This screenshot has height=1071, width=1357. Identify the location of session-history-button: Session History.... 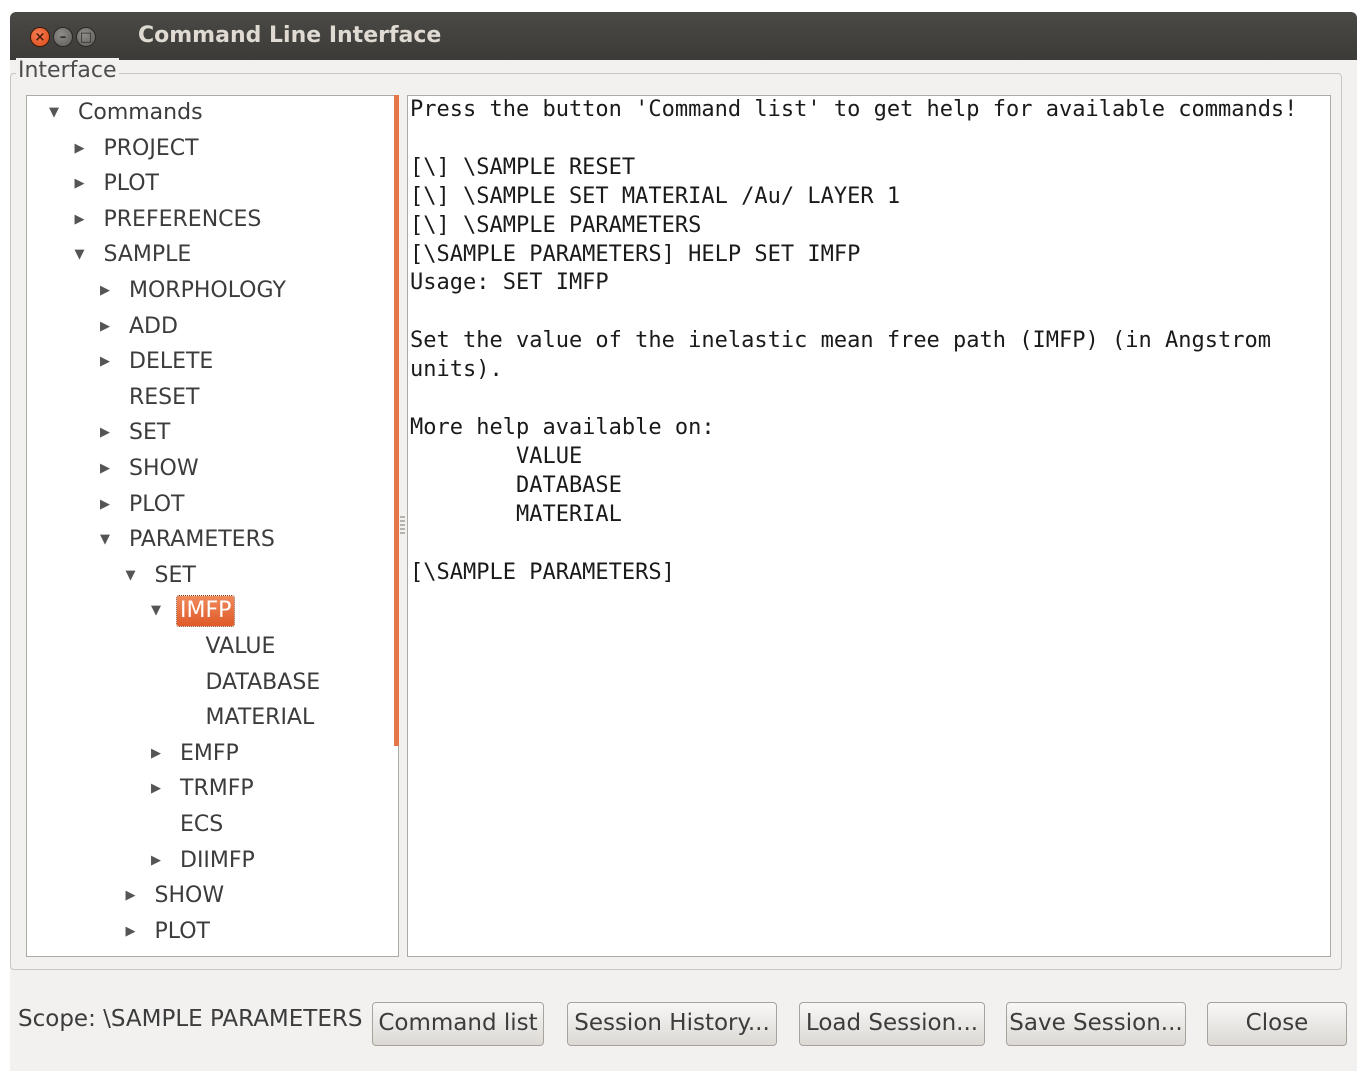
(672, 1024).